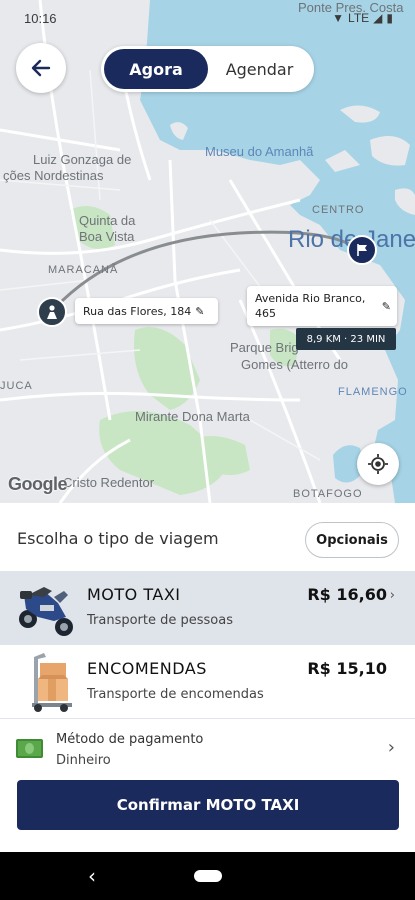  I want to click on map-label-cristo: Cristo Redentor, so click(109, 482).